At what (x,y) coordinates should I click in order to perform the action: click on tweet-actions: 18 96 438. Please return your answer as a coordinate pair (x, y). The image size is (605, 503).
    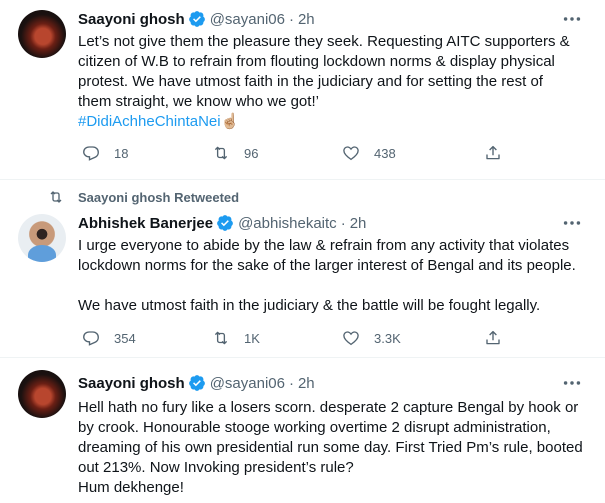
    Looking at the image, I should click on (293, 153).